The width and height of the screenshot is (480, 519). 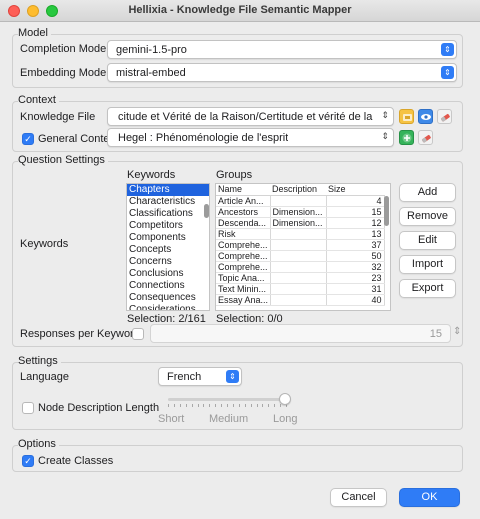 What do you see at coordinates (300, 333) in the screenshot?
I see `responses-per-keyword-field: 15` at bounding box center [300, 333].